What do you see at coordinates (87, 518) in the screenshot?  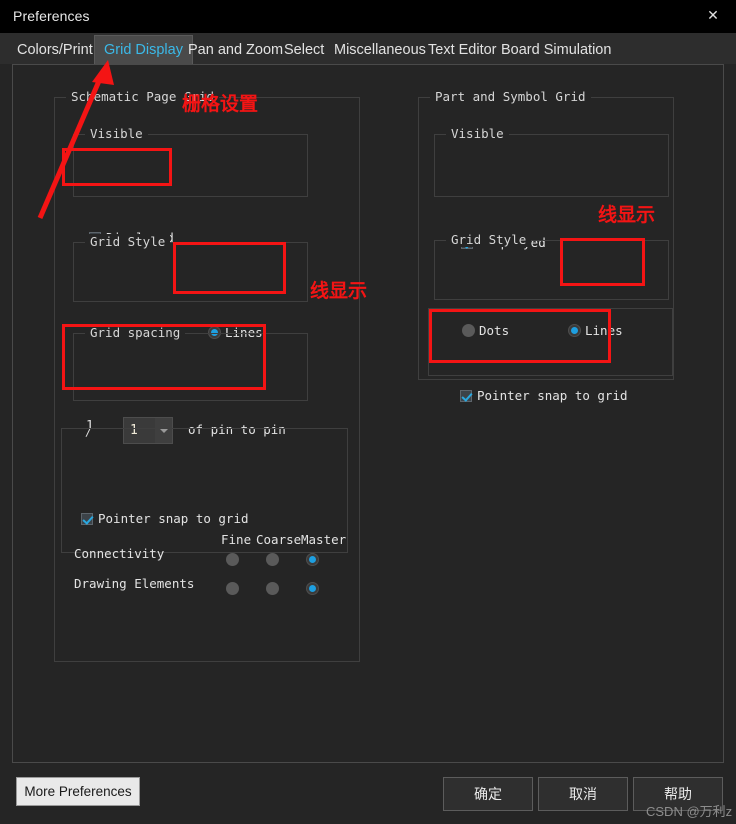 I see `schematic-pointer-snap-checkbox` at bounding box center [87, 518].